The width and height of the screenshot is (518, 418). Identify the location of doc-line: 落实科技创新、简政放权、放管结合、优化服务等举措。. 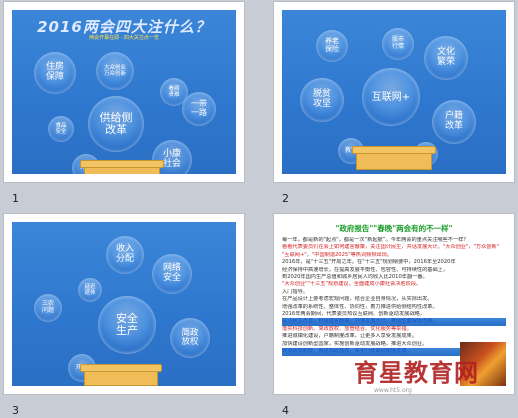
(347, 328).